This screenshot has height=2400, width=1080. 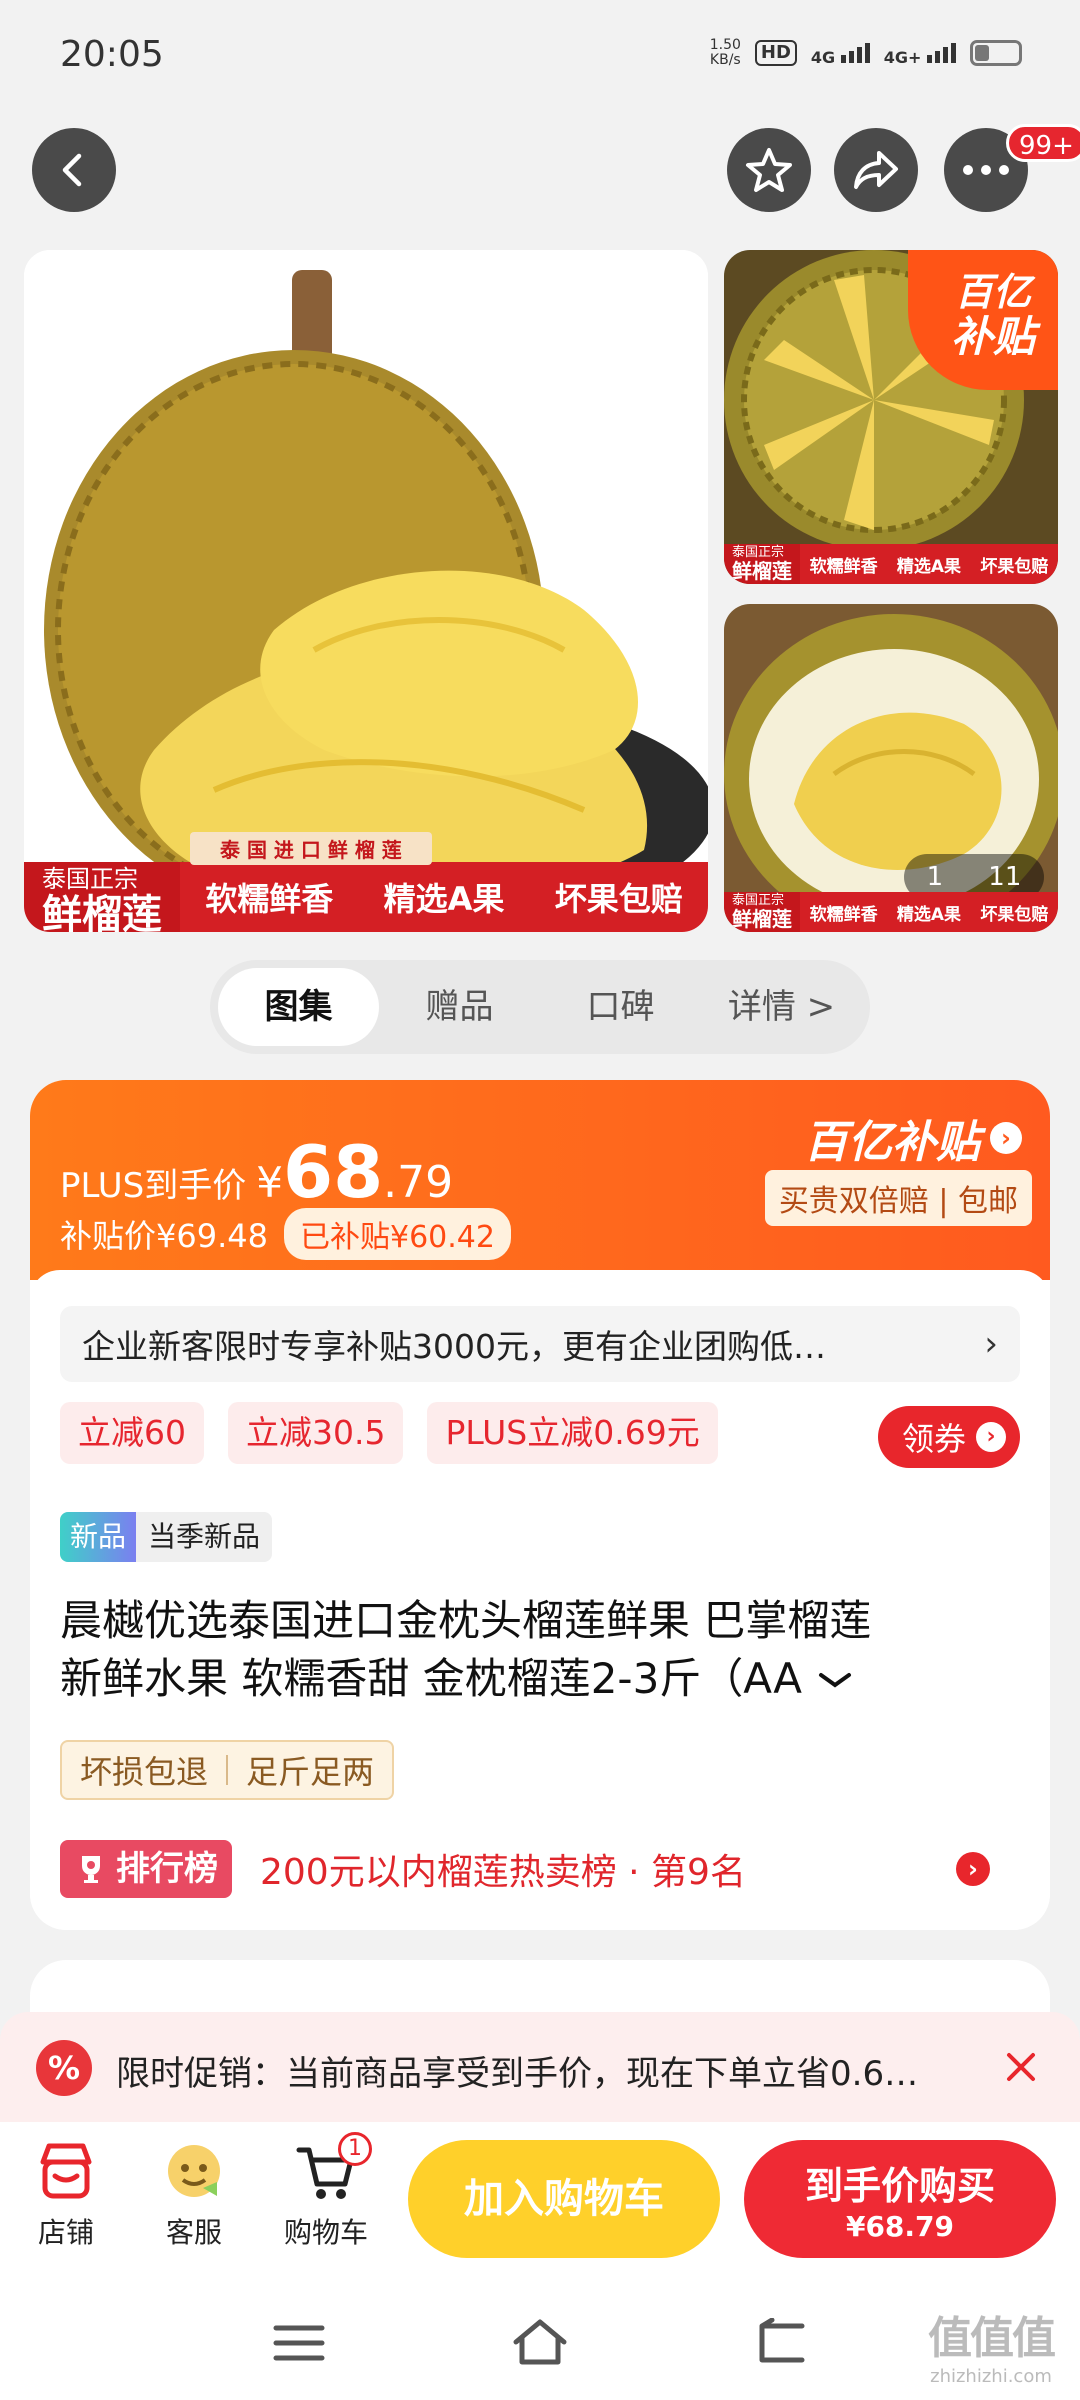 What do you see at coordinates (540, 55) in the screenshot?
I see `status-bar: 20:05 1.50 KB/s HD 4G 4G+` at bounding box center [540, 55].